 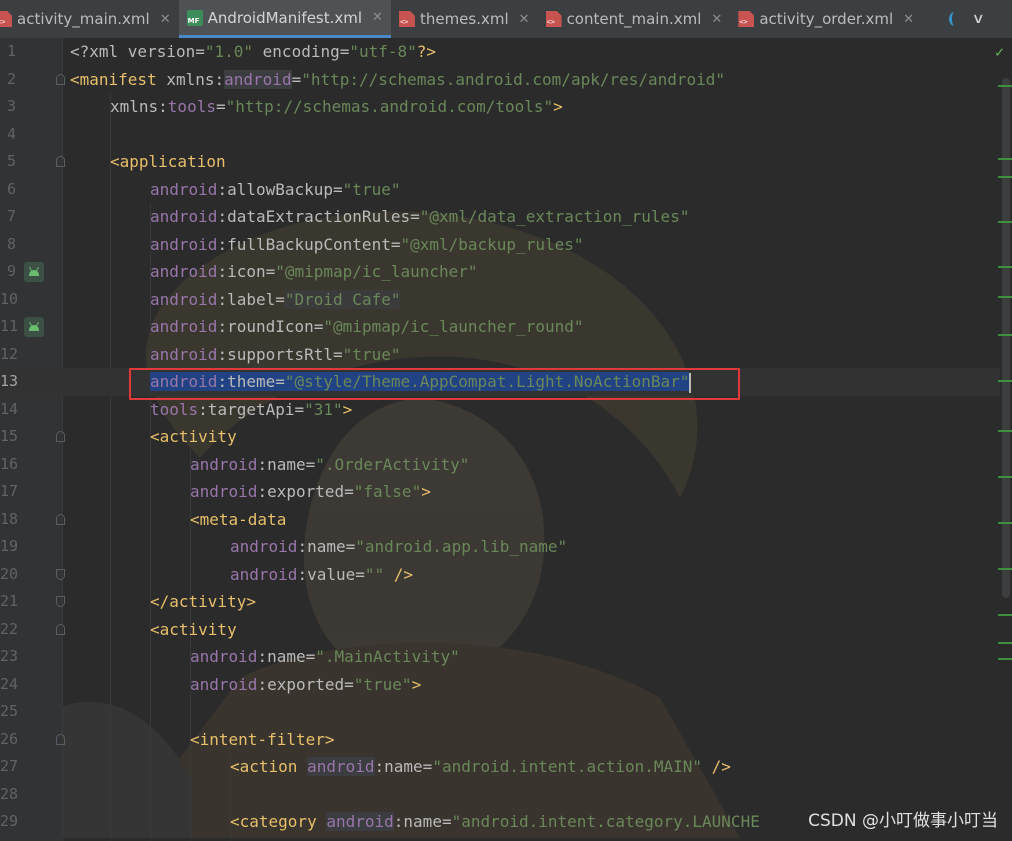 I want to click on line-number: 29, so click(x=9, y=821).